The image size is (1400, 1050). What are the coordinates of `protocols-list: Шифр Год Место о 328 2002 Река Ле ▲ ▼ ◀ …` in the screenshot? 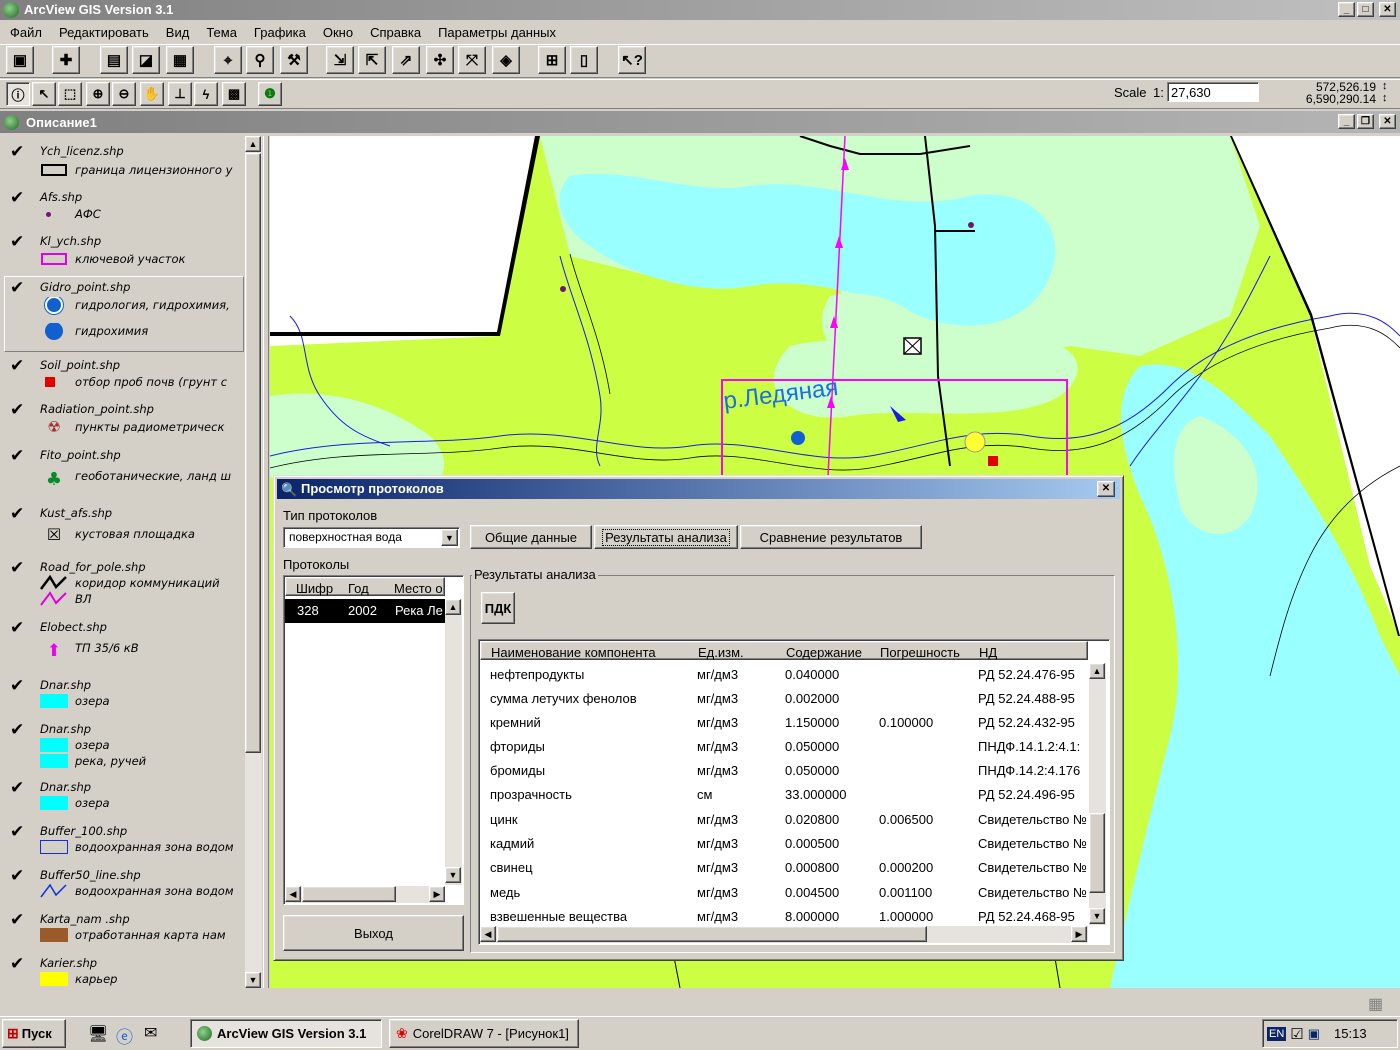 It's located at (373, 740).